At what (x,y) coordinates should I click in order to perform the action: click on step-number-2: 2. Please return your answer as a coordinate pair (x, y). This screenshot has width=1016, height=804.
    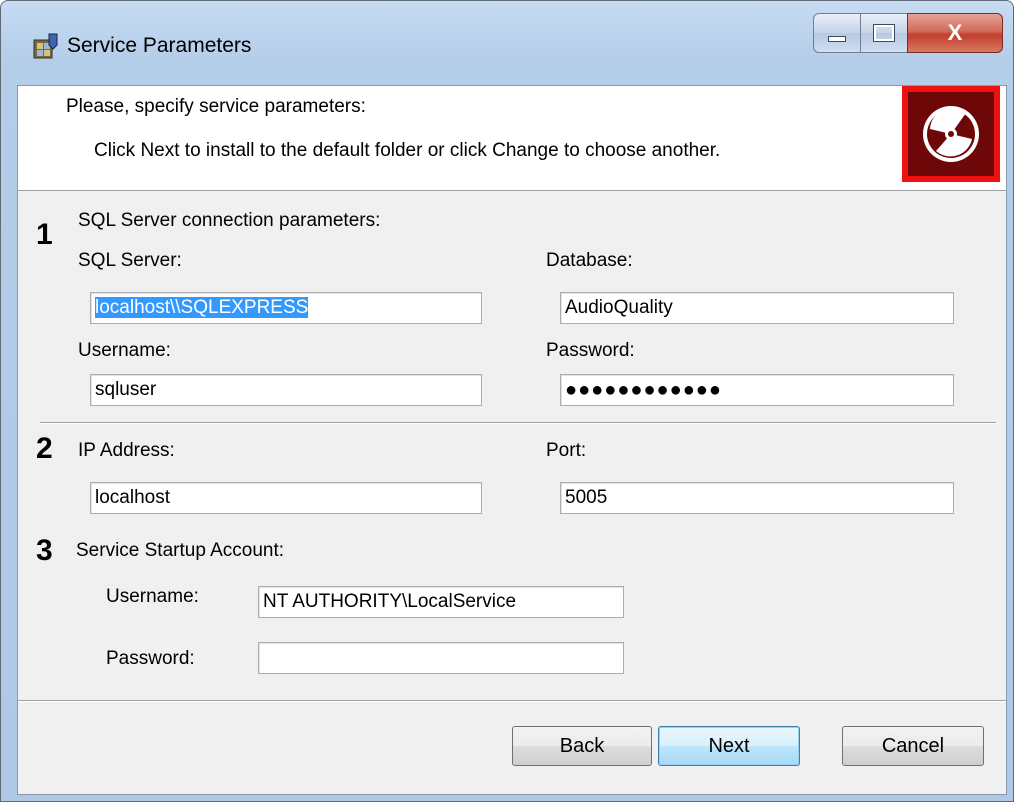
    Looking at the image, I should click on (44, 448).